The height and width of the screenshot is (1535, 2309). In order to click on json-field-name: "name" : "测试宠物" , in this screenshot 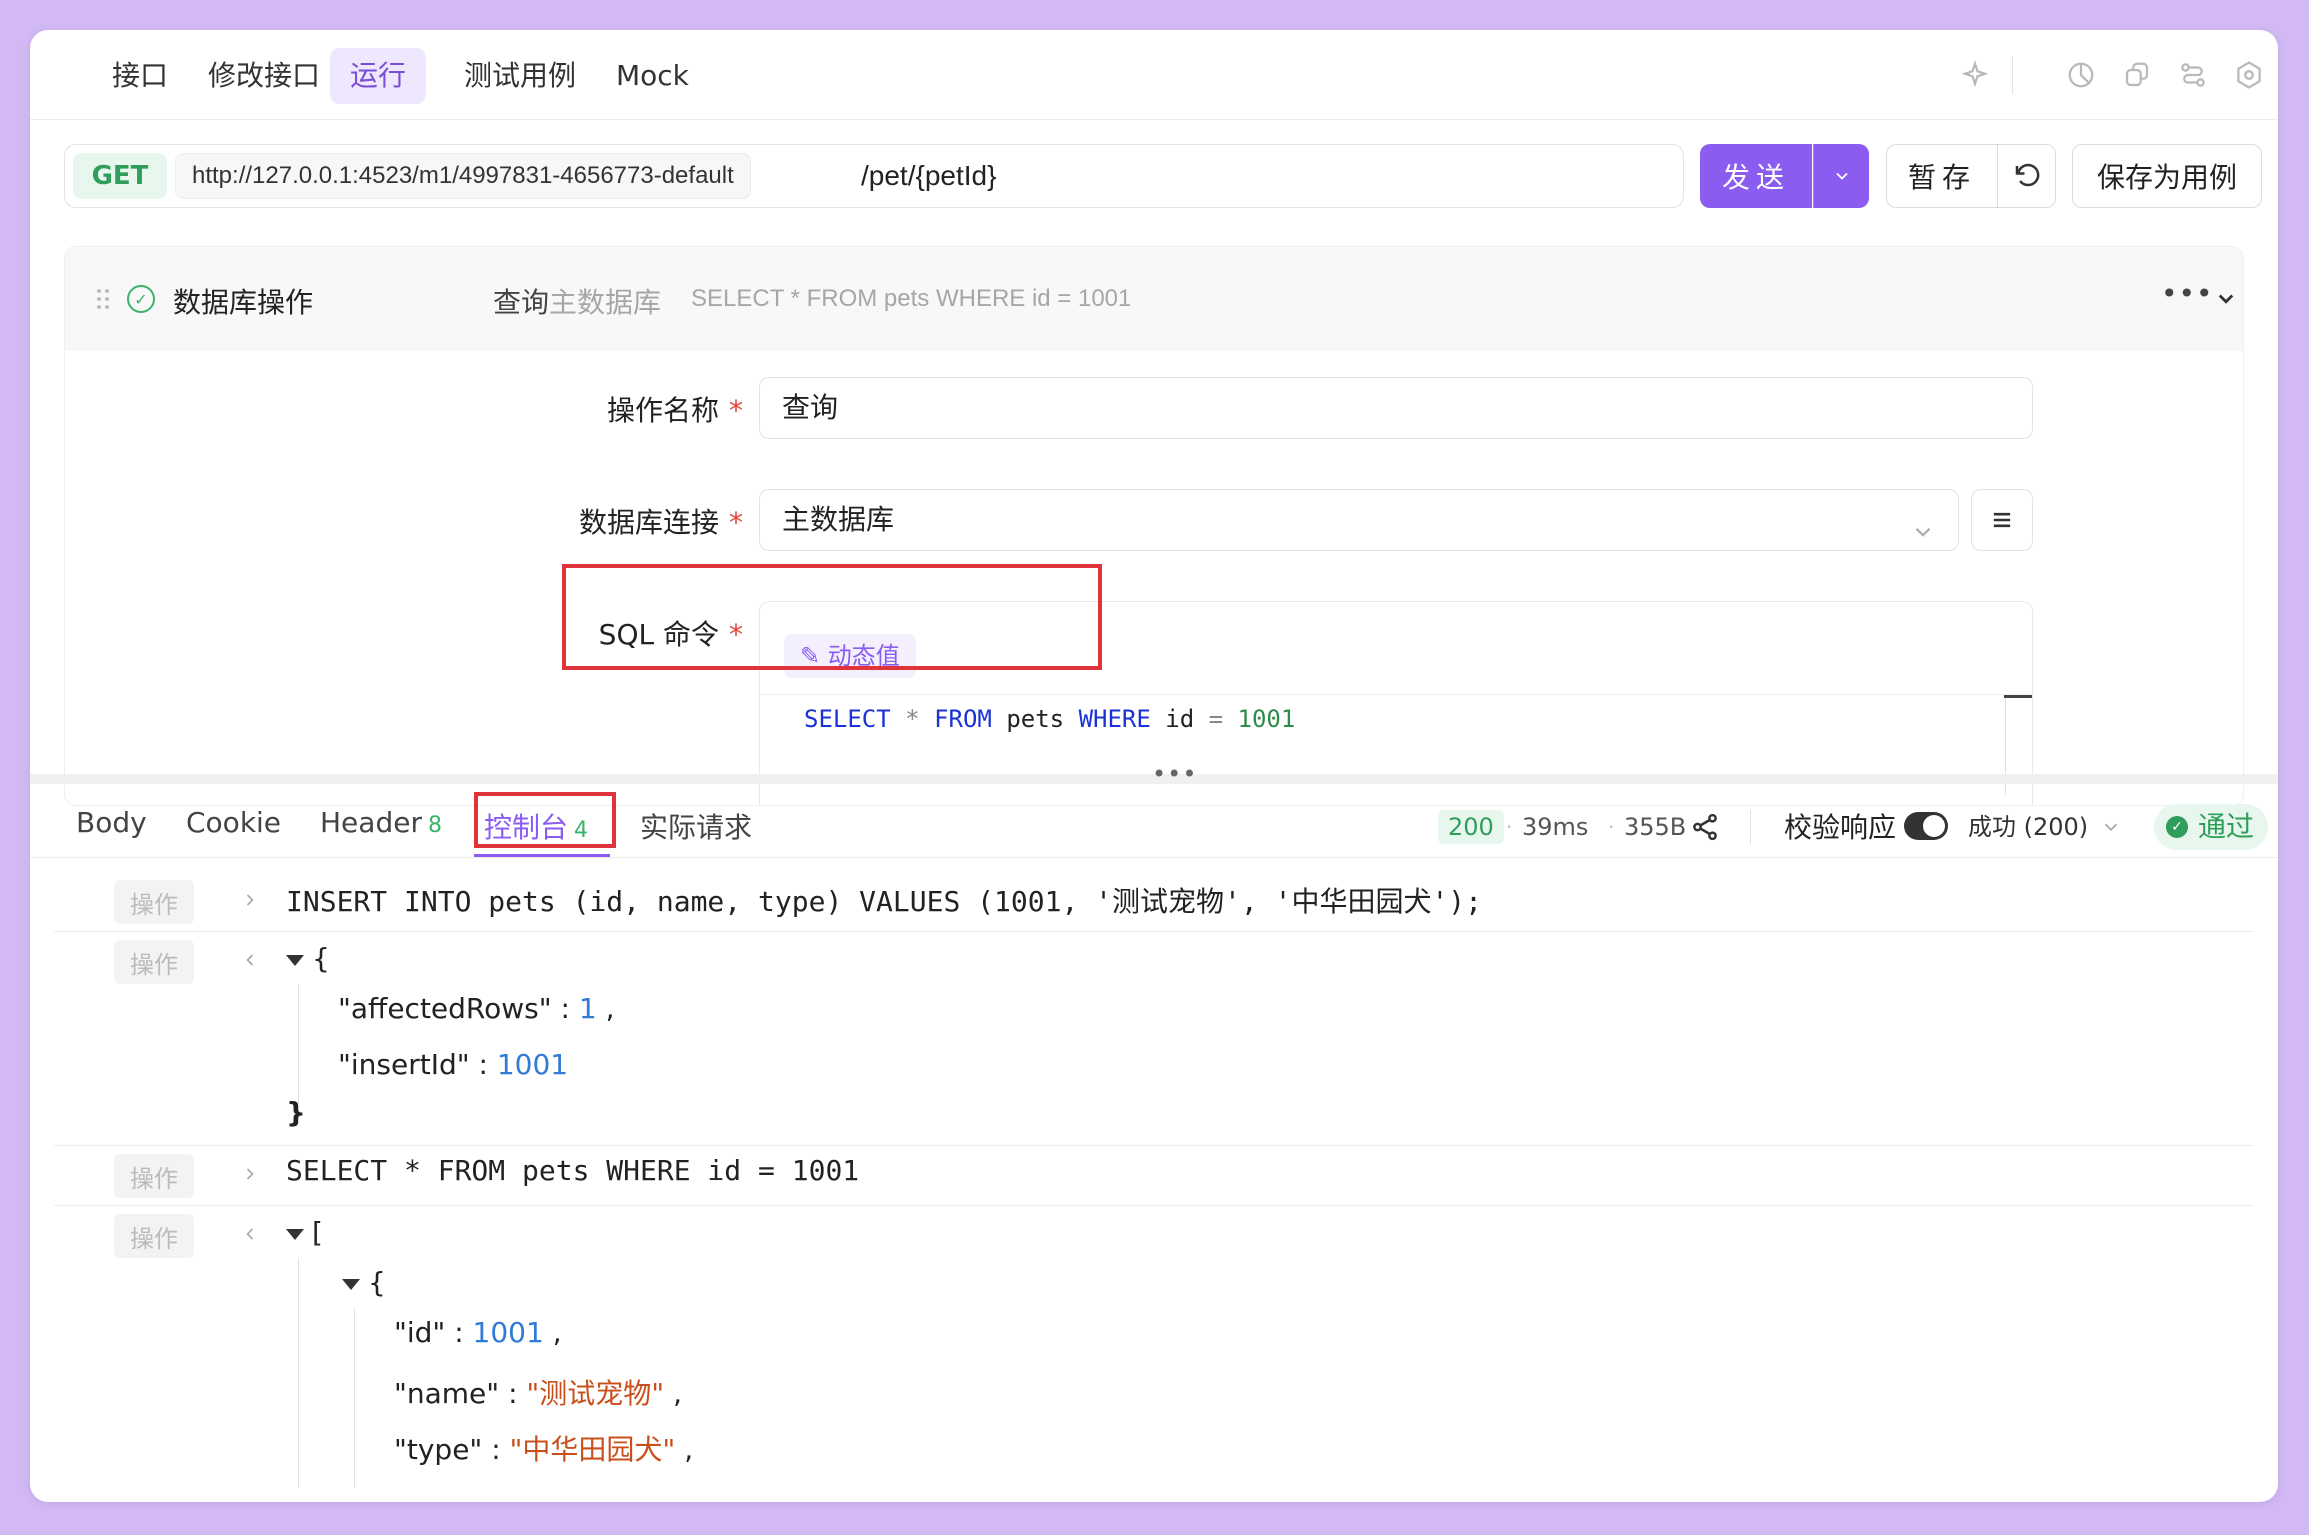, I will do `click(538, 1393)`.